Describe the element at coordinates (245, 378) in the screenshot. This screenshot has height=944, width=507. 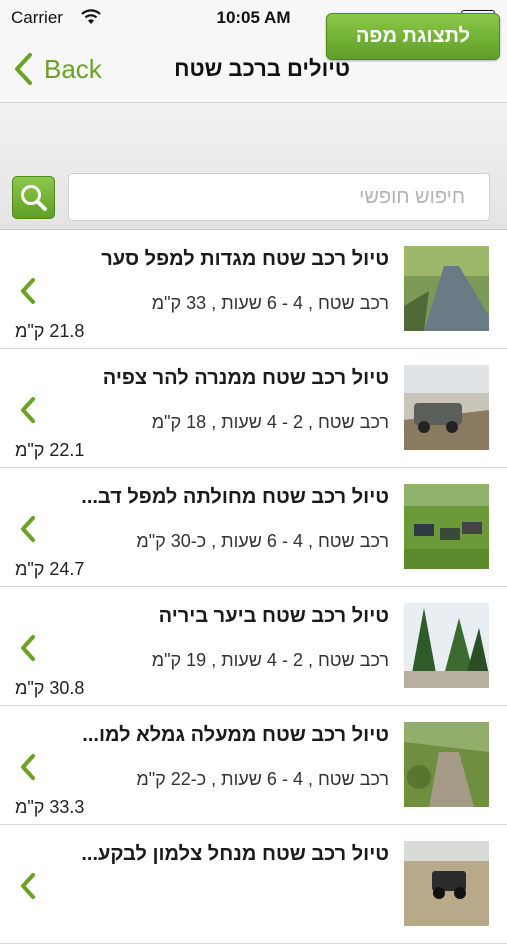
I see `trip-title: טיול רכב שטח ממנרה להר צפיה` at that location.